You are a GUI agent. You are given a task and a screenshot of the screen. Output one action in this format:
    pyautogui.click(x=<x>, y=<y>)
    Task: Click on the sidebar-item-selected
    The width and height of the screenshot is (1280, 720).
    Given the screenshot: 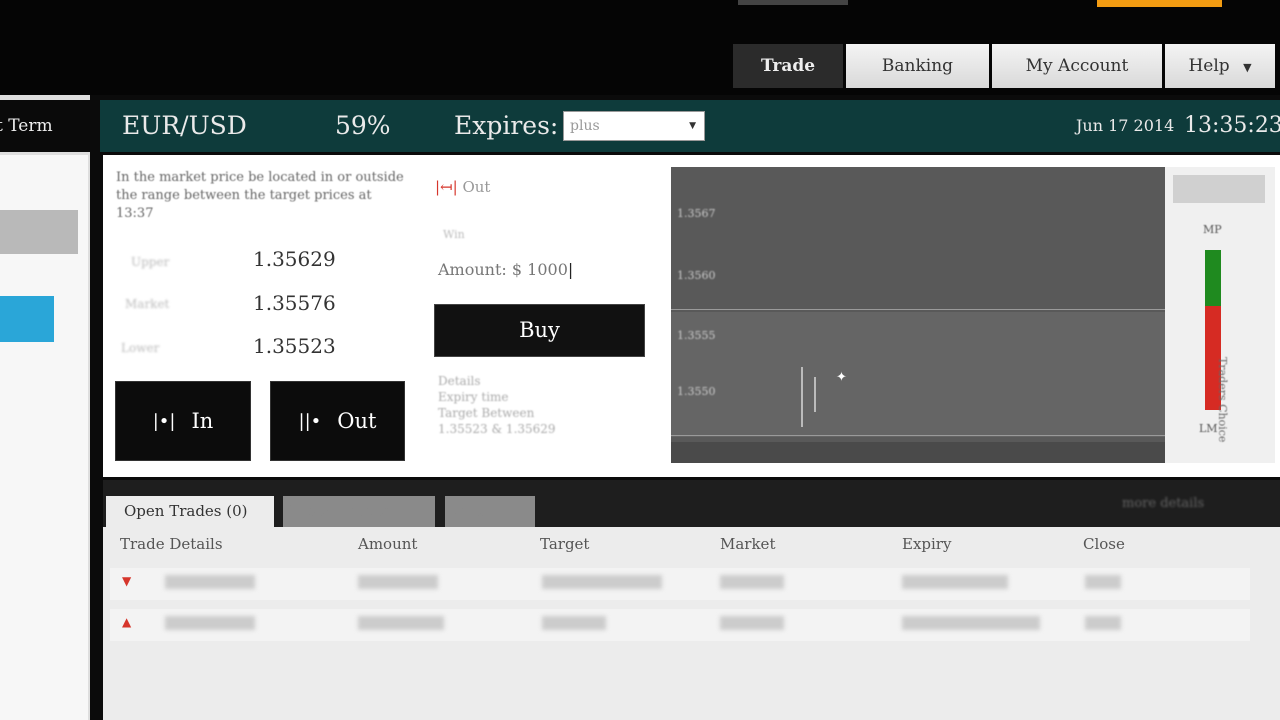 What is the action you would take?
    pyautogui.click(x=27, y=319)
    